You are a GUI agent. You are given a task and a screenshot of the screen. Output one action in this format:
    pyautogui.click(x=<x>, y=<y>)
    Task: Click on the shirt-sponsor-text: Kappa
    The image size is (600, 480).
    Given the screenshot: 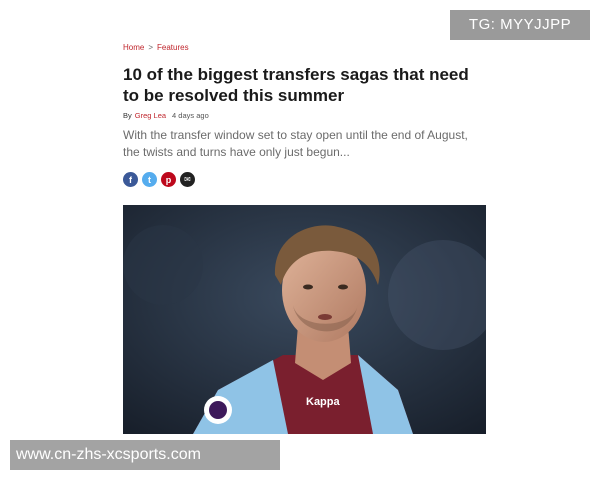 What is the action you would take?
    pyautogui.click(x=323, y=402)
    